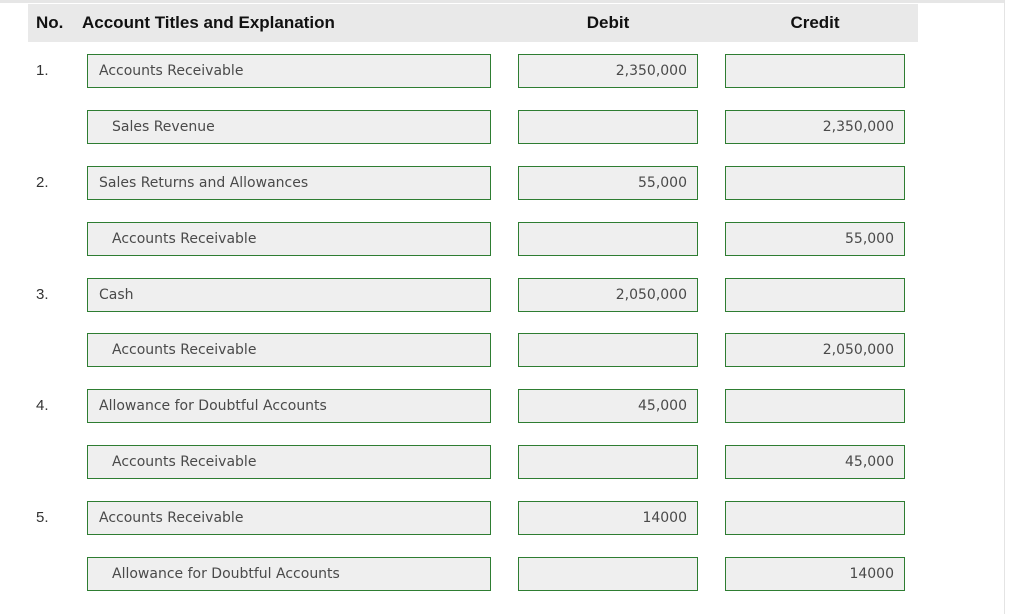  What do you see at coordinates (608, 22) in the screenshot?
I see `header-debit: Debit` at bounding box center [608, 22].